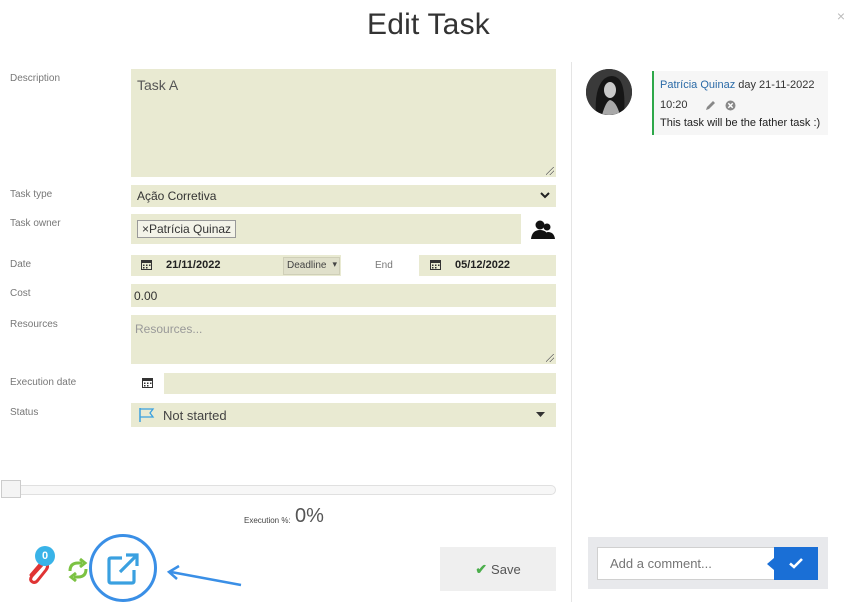 The image size is (857, 604). I want to click on end-date-value: 05/12/2022, so click(483, 265).